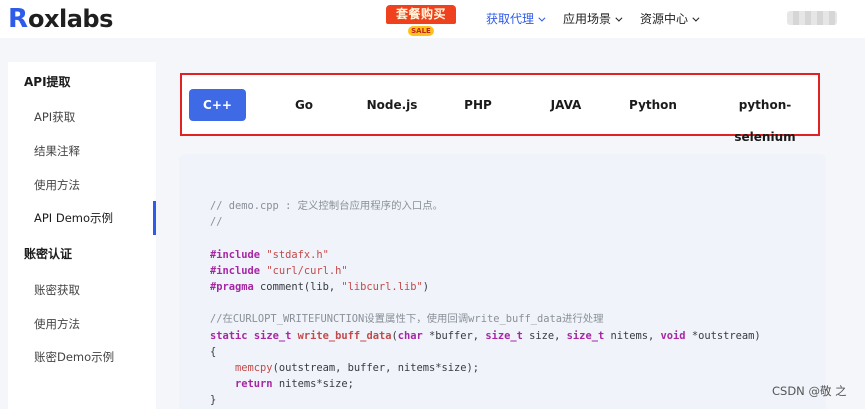 This screenshot has height=409, width=865. I want to click on tab-go: Go, so click(304, 105).